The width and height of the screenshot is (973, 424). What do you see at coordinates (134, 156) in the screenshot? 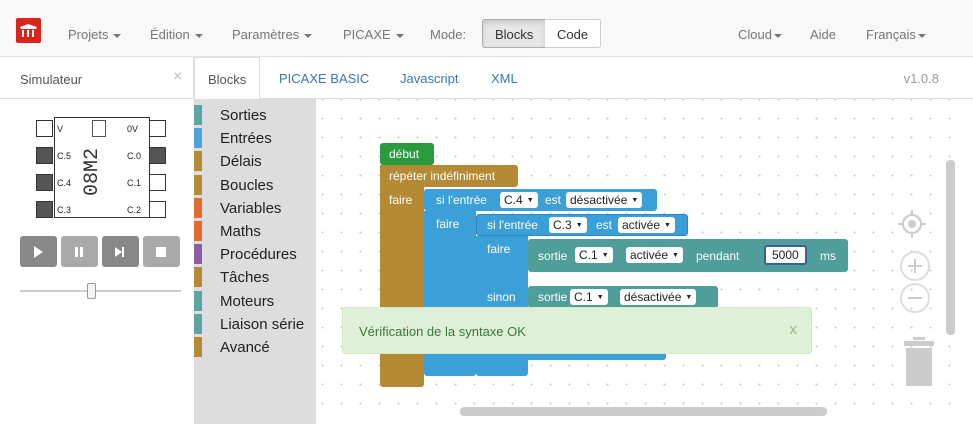
I see `pin-label-c0: C.0` at bounding box center [134, 156].